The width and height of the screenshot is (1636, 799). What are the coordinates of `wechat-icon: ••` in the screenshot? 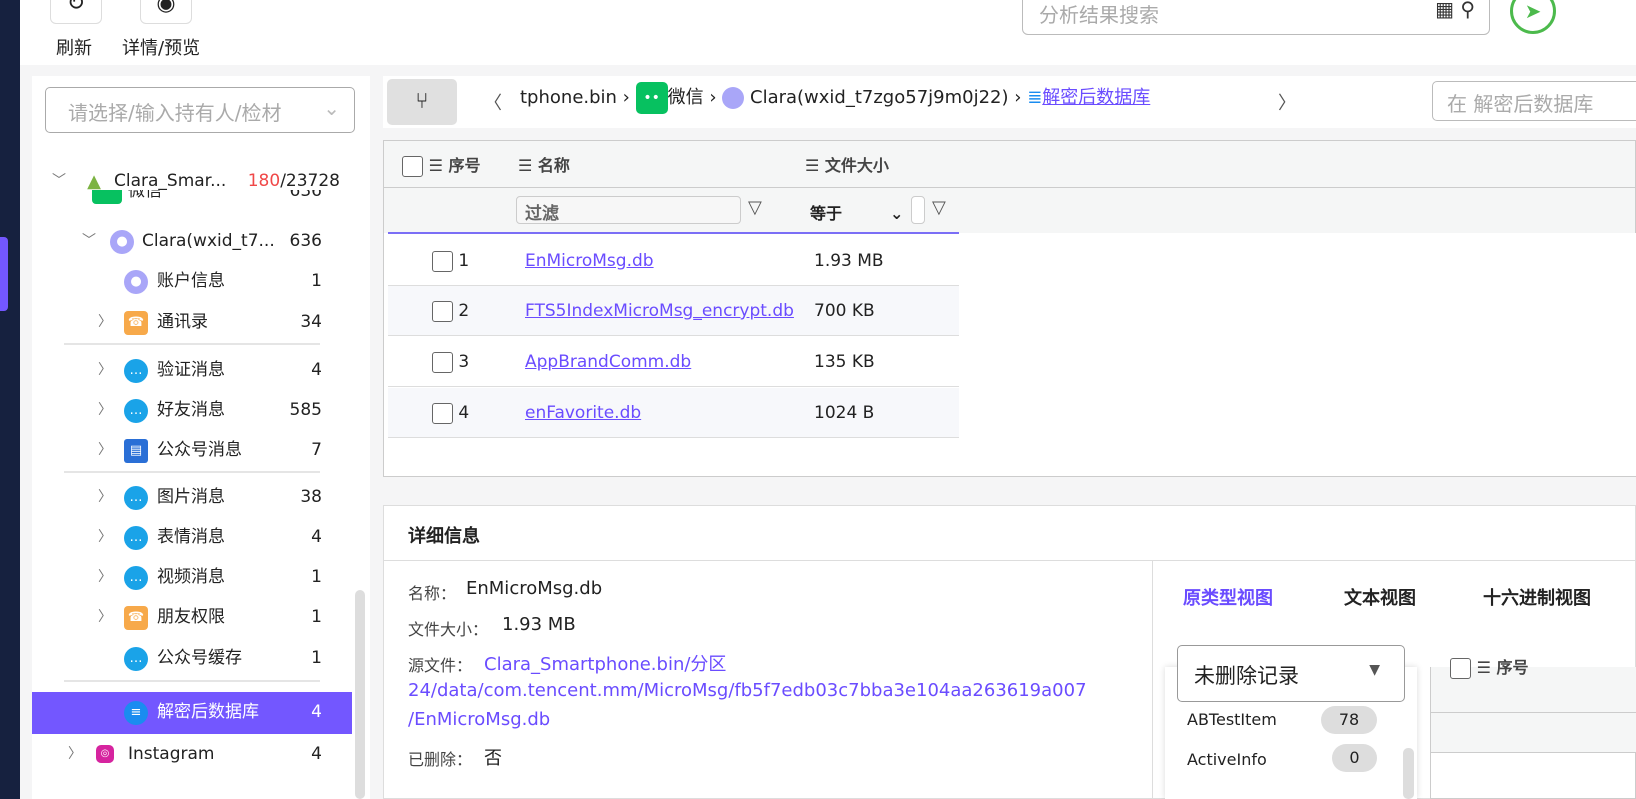 It's located at (651, 98).